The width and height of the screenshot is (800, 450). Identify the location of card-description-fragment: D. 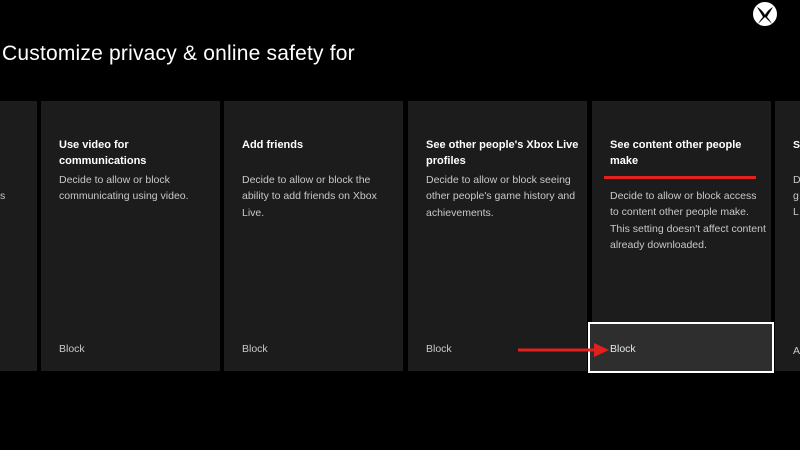
(796, 180).